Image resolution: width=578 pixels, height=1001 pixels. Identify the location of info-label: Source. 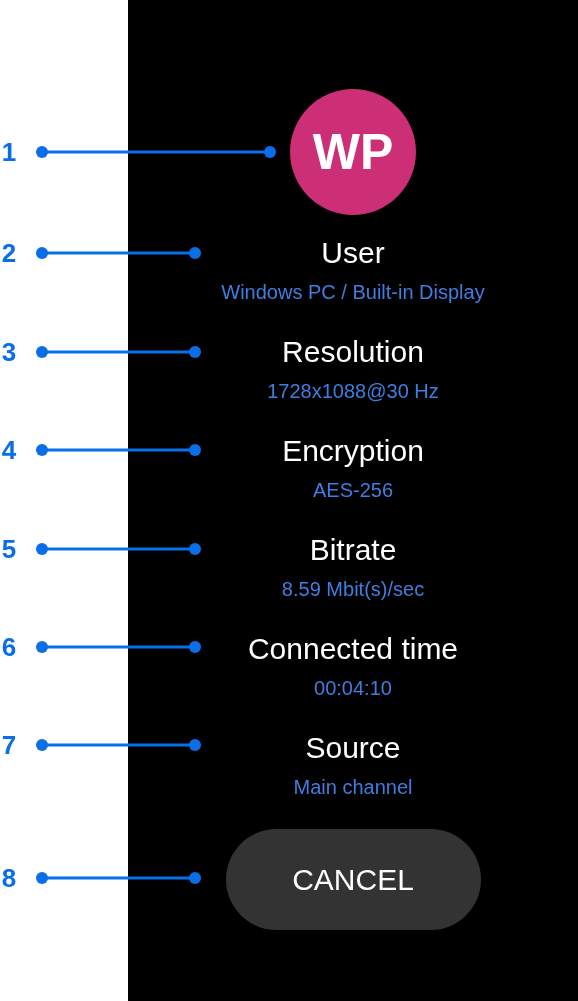
(353, 748).